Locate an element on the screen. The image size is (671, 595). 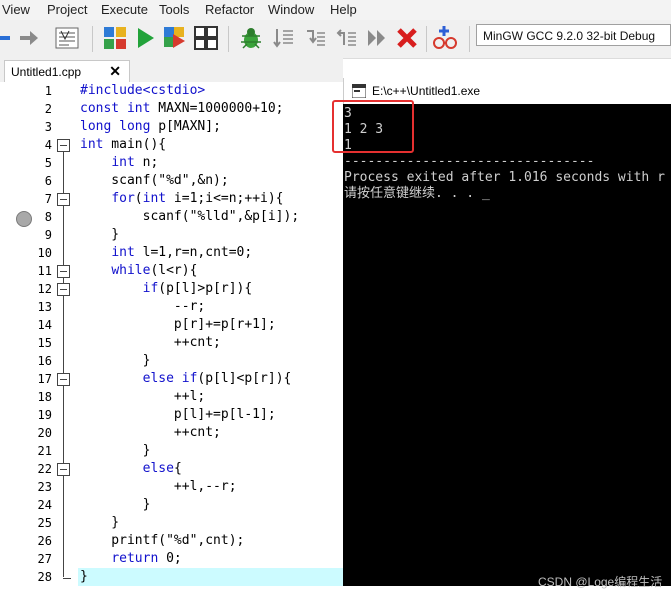
format-icon is located at coordinates (67, 38).